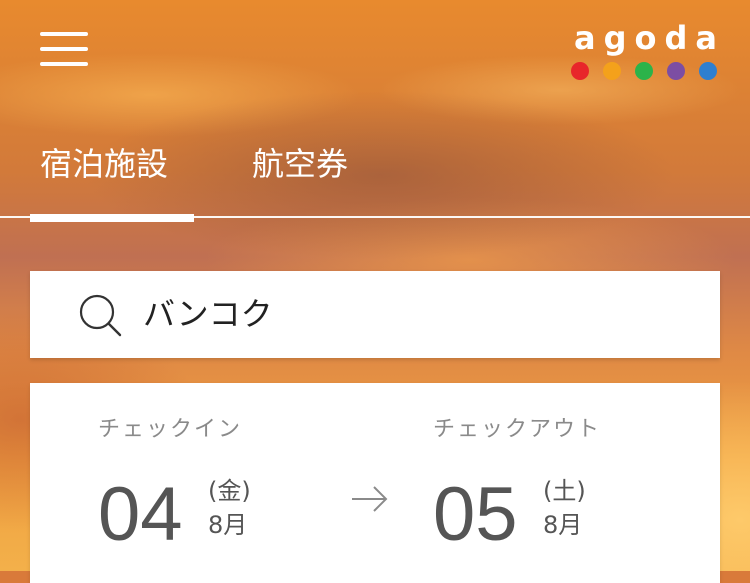 The image size is (750, 583). Describe the element at coordinates (229, 491) in the screenshot. I see `checkin-weekday: (金)` at that location.